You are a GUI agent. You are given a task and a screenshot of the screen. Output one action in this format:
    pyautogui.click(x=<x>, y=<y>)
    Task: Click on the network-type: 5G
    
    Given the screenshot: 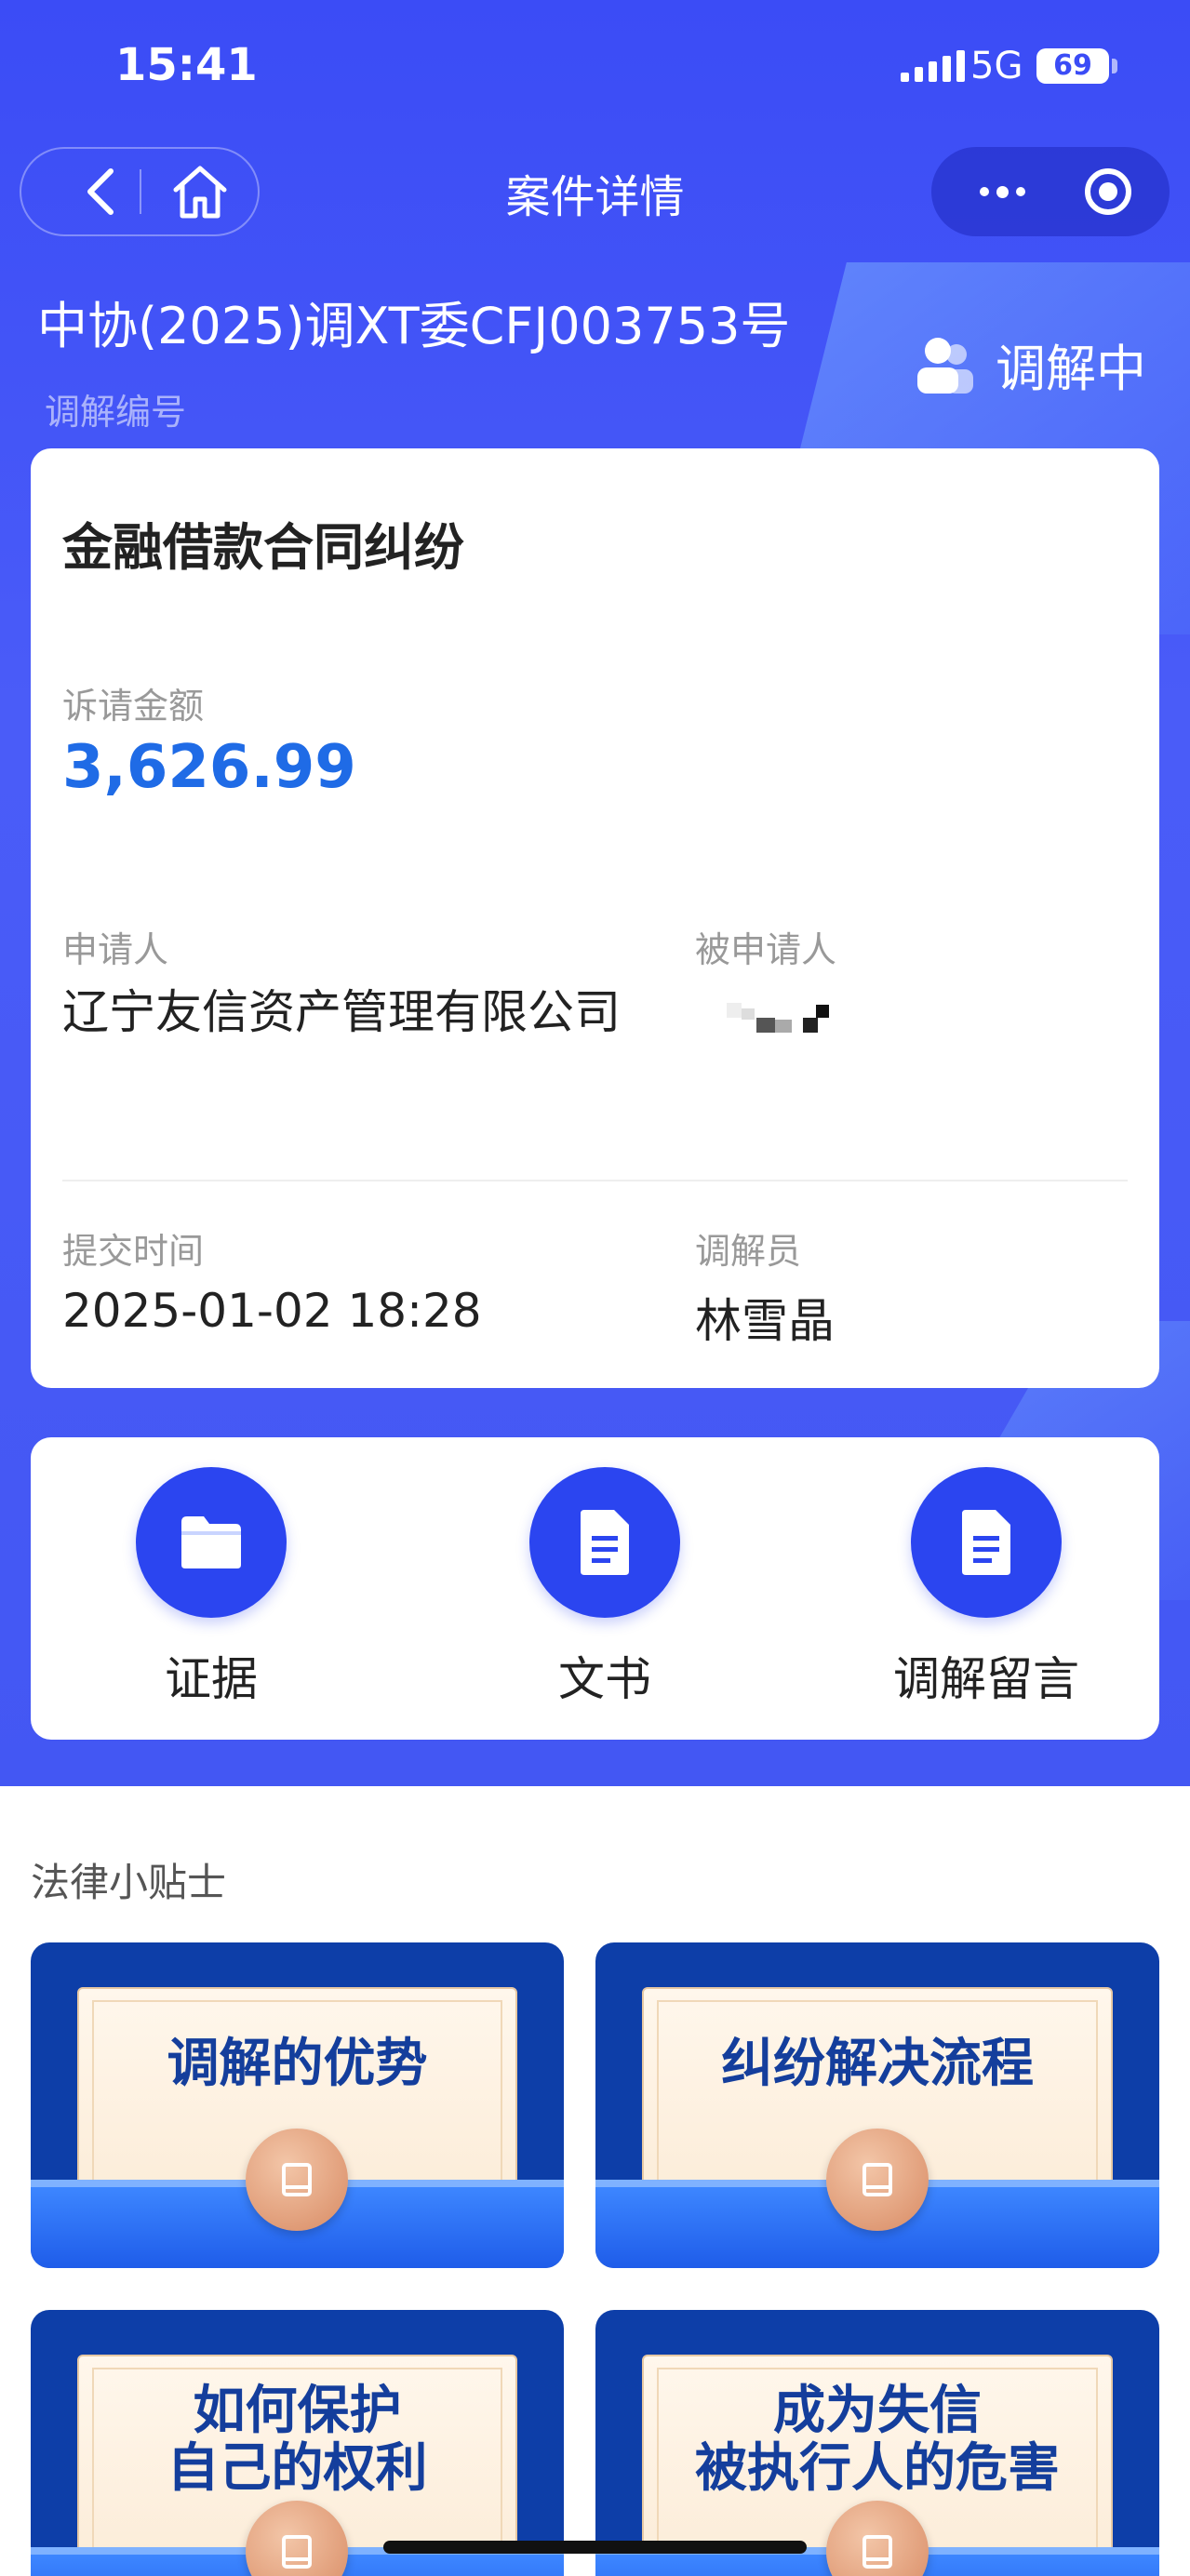 What is the action you would take?
    pyautogui.click(x=996, y=66)
    